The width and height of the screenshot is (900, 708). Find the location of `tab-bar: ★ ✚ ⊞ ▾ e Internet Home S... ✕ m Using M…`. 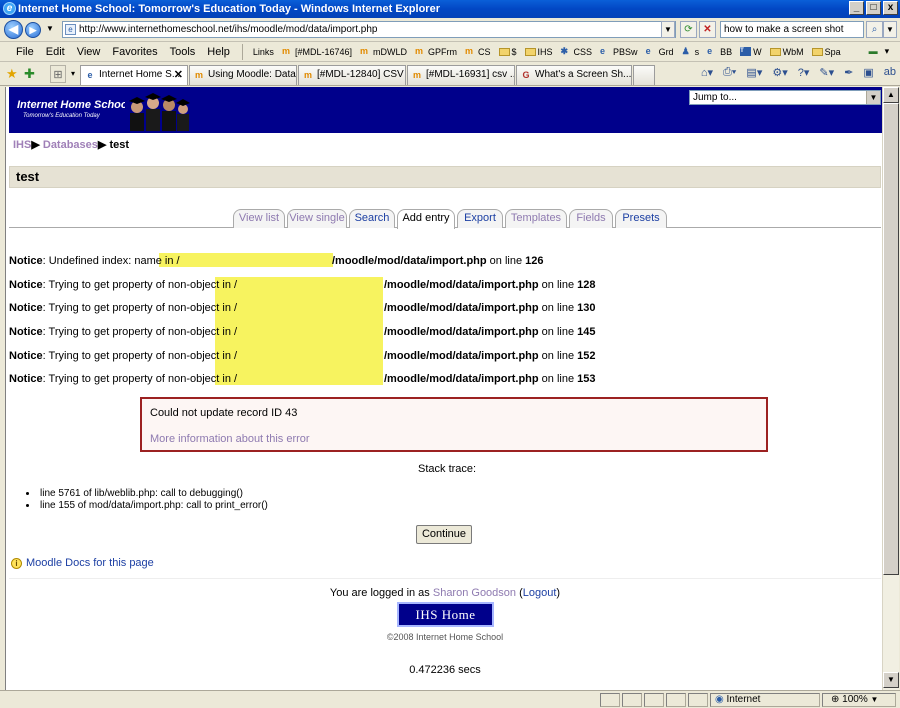

tab-bar: ★ ✚ ⊞ ▾ e Internet Home S... ✕ m Using M… is located at coordinates (450, 74).